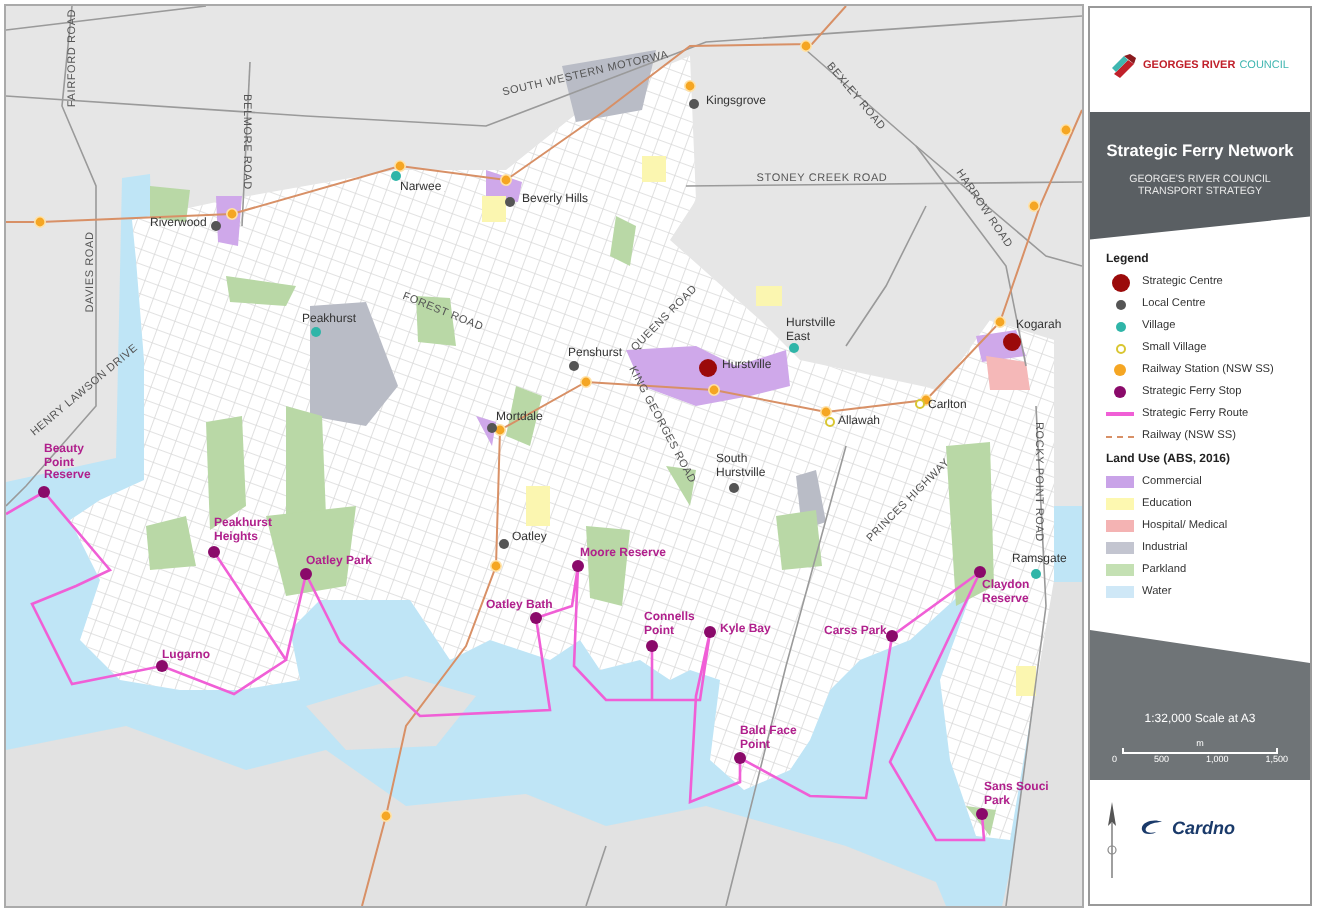 The image size is (1318, 912). Describe the element at coordinates (1112, 842) in the screenshot. I see `north-arrow-icon` at that location.